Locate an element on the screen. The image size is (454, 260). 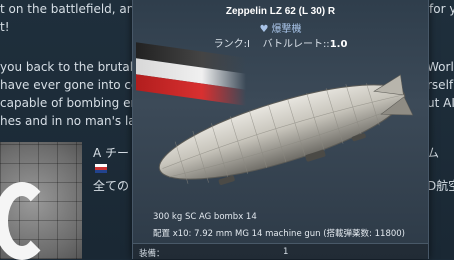
post-thumbnail is located at coordinates (41, 201).